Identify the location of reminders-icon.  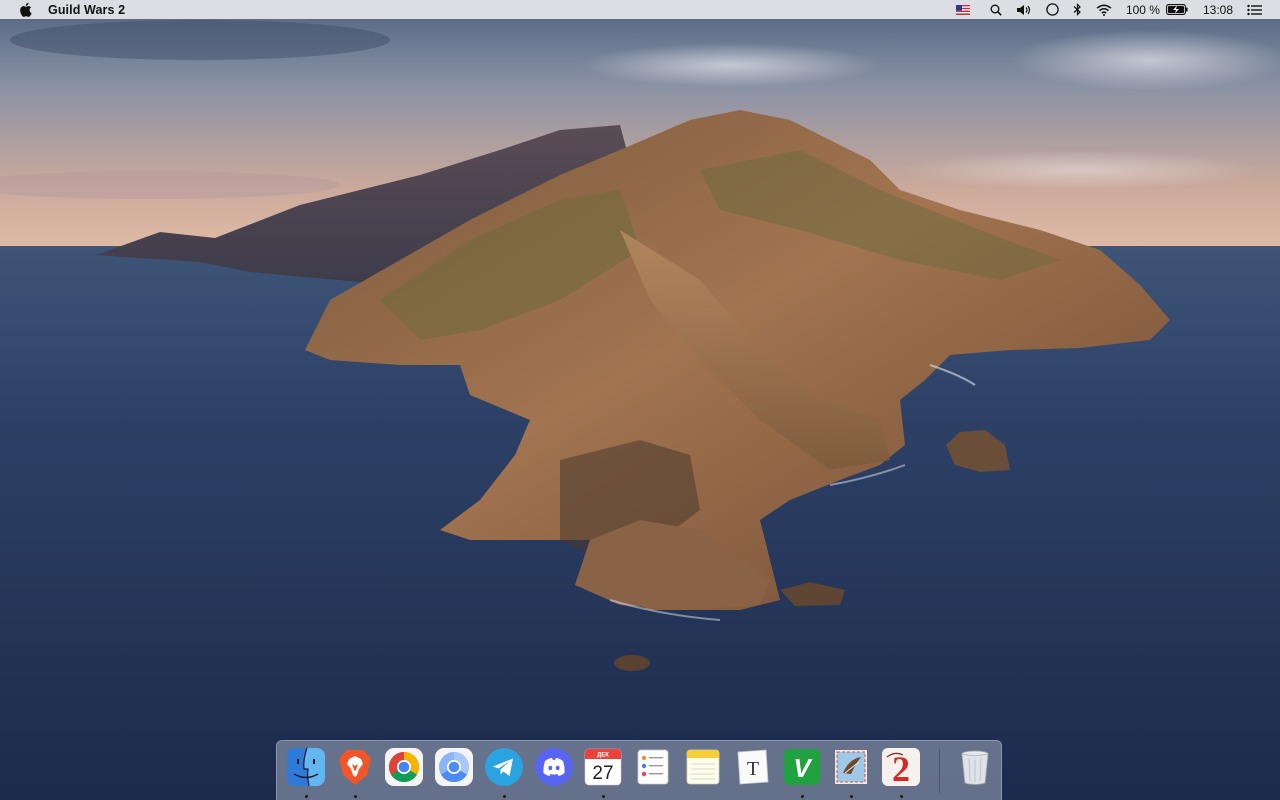
(653, 767).